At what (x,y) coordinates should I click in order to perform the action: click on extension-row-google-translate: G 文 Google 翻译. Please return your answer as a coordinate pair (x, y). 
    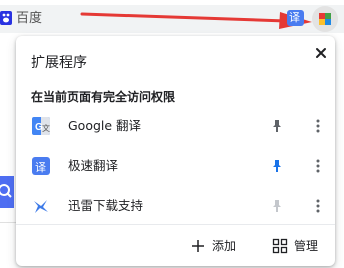
    Looking at the image, I should click on (175, 126).